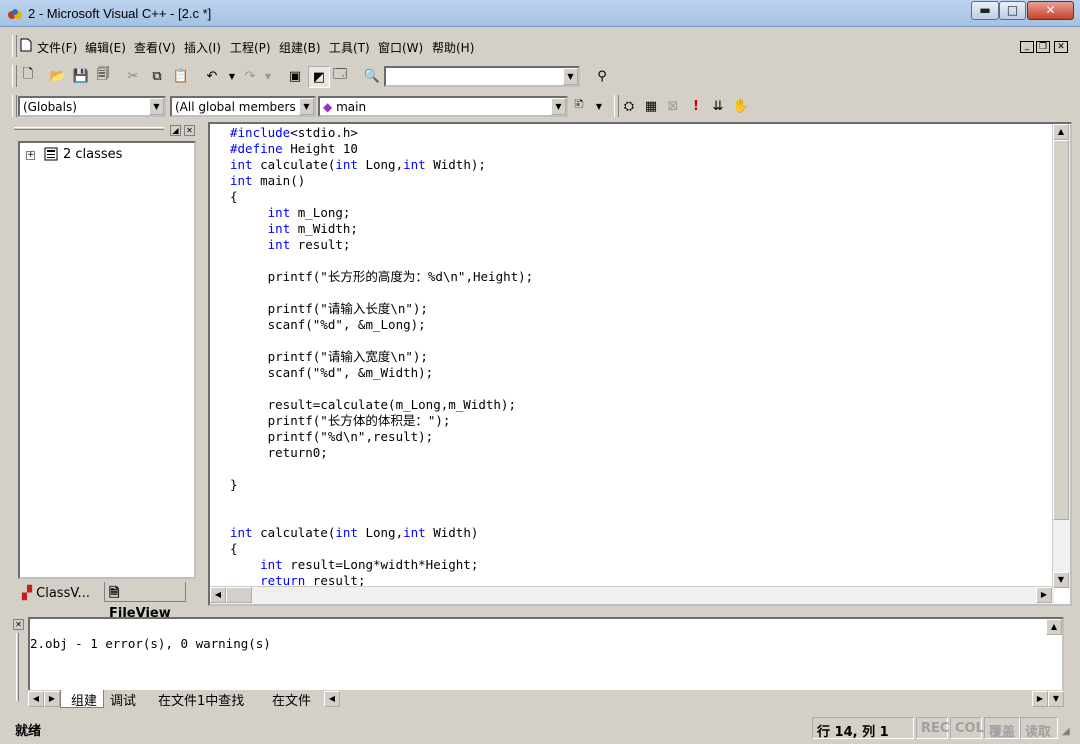 The image size is (1080, 744). I want to click on menu-file: 文件(F), so click(57, 47).